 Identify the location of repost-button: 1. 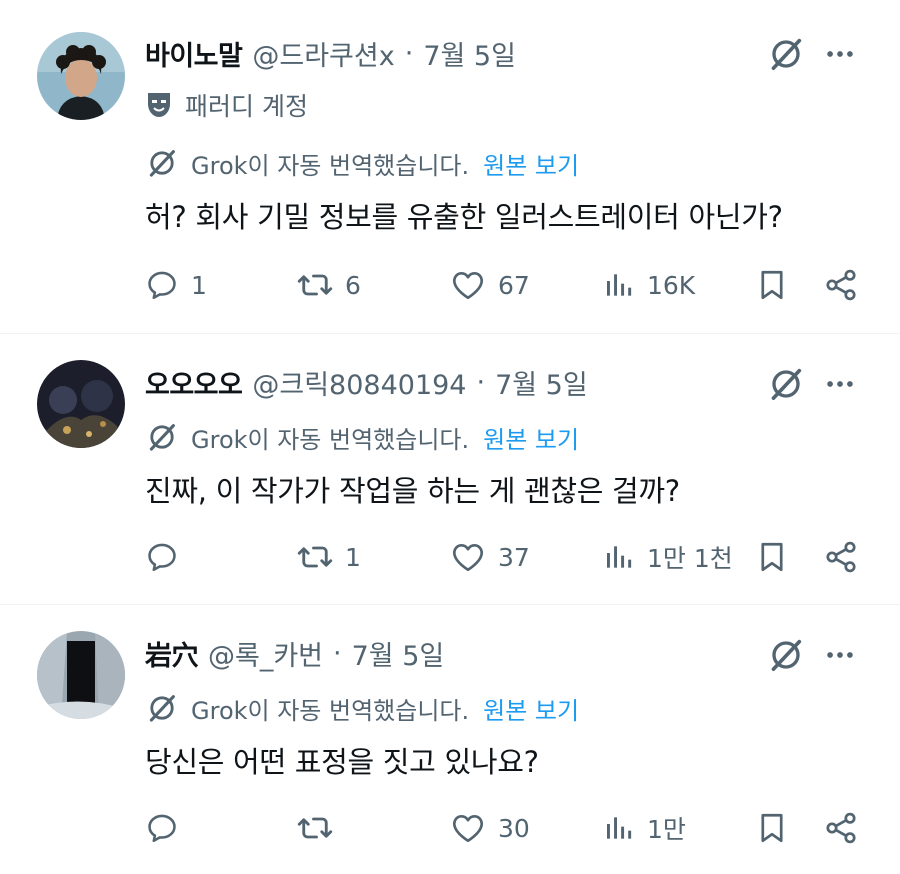
(329, 557).